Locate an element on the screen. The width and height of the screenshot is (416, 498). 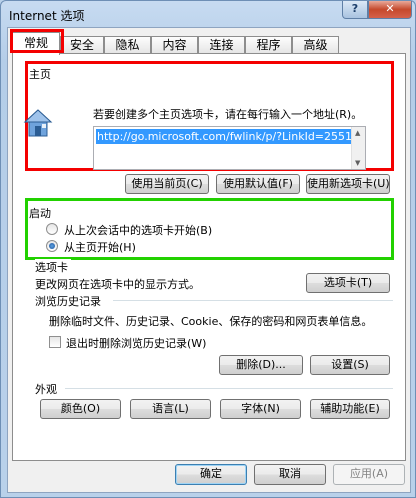
scroll-down-icon: ▼ is located at coordinates (357, 163).